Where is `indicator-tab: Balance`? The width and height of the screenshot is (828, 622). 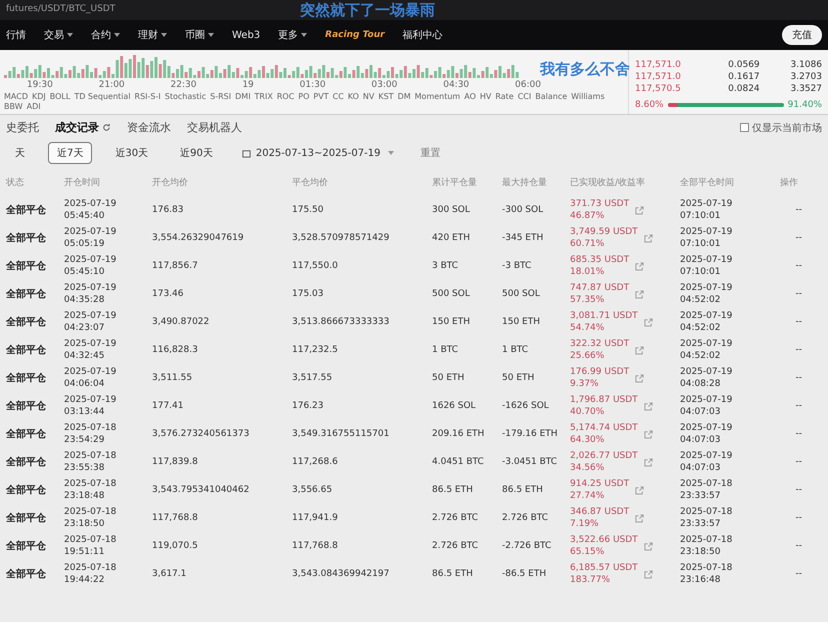
indicator-tab: Balance is located at coordinates (551, 96).